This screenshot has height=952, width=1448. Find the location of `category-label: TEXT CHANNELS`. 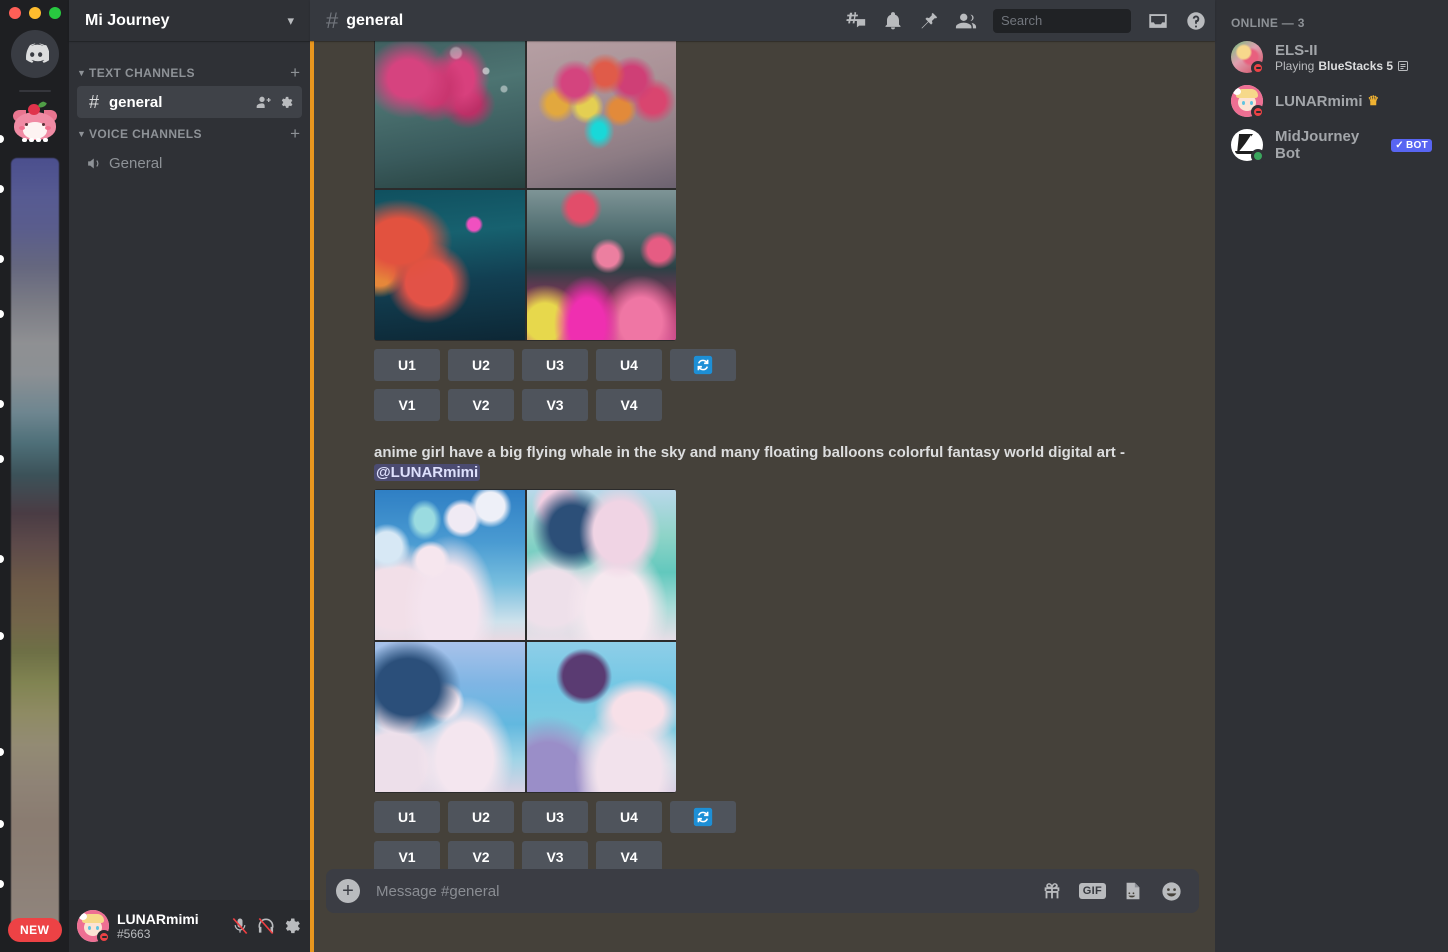

category-label: TEXT CHANNELS is located at coordinates (142, 73).